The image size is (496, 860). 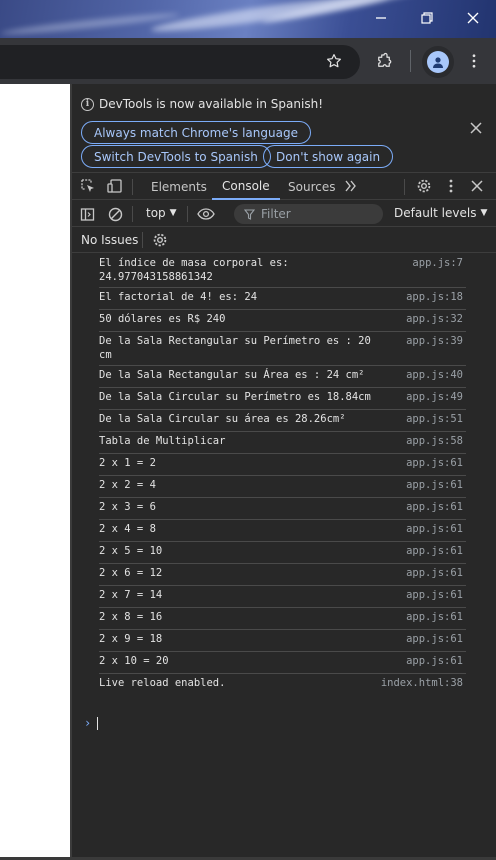 I want to click on infobar-close-button, so click(x=476, y=128).